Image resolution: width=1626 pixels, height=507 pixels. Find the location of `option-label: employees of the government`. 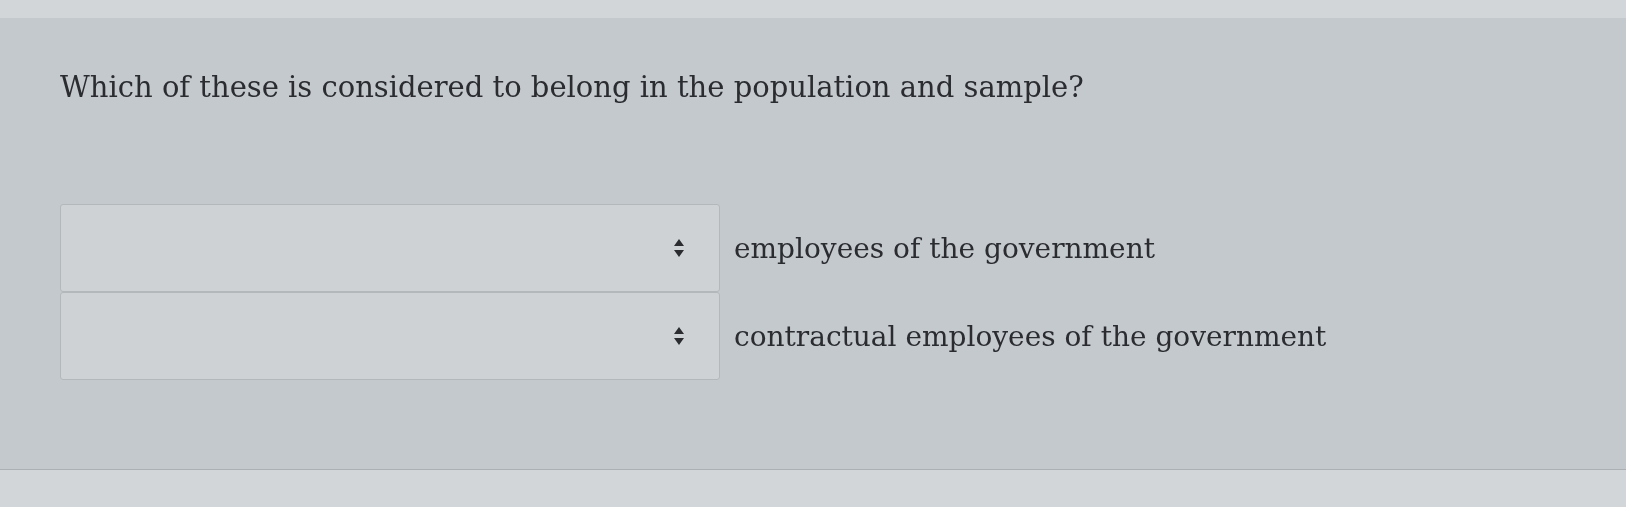

option-label: employees of the government is located at coordinates (944, 248).